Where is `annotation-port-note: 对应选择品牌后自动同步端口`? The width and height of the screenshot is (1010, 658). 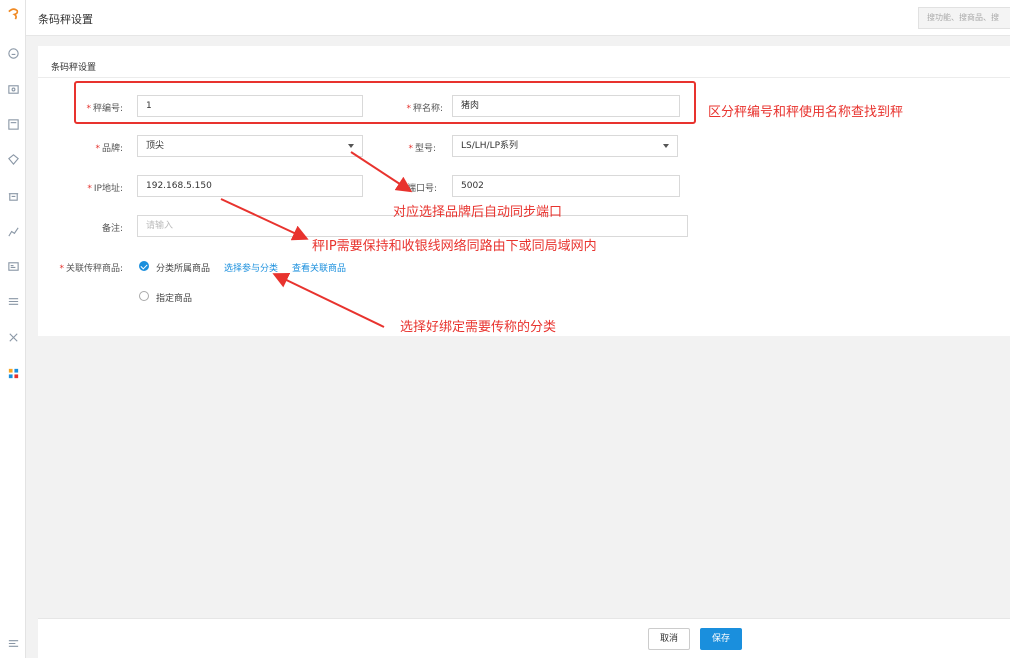 annotation-port-note: 对应选择品牌后自动同步端口 is located at coordinates (478, 212).